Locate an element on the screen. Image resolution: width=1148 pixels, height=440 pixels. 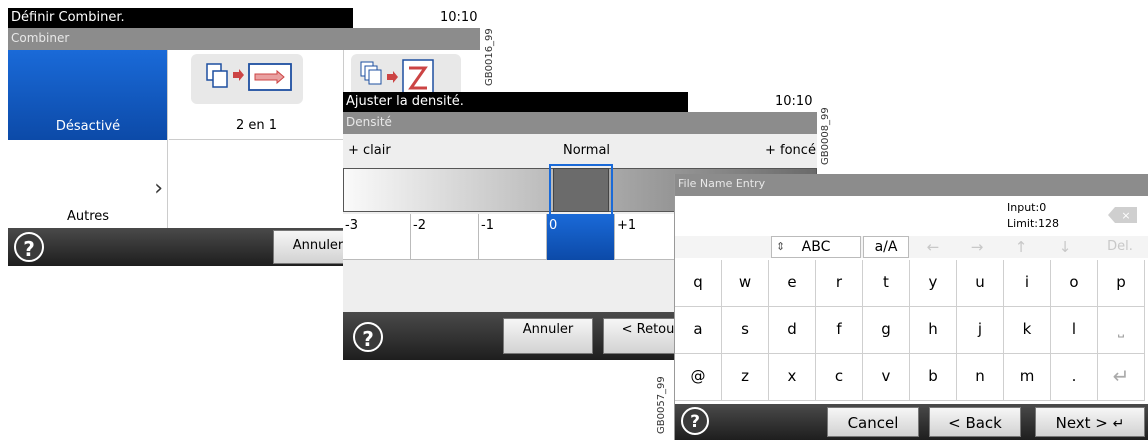
section-header: Densité is located at coordinates (580, 123).